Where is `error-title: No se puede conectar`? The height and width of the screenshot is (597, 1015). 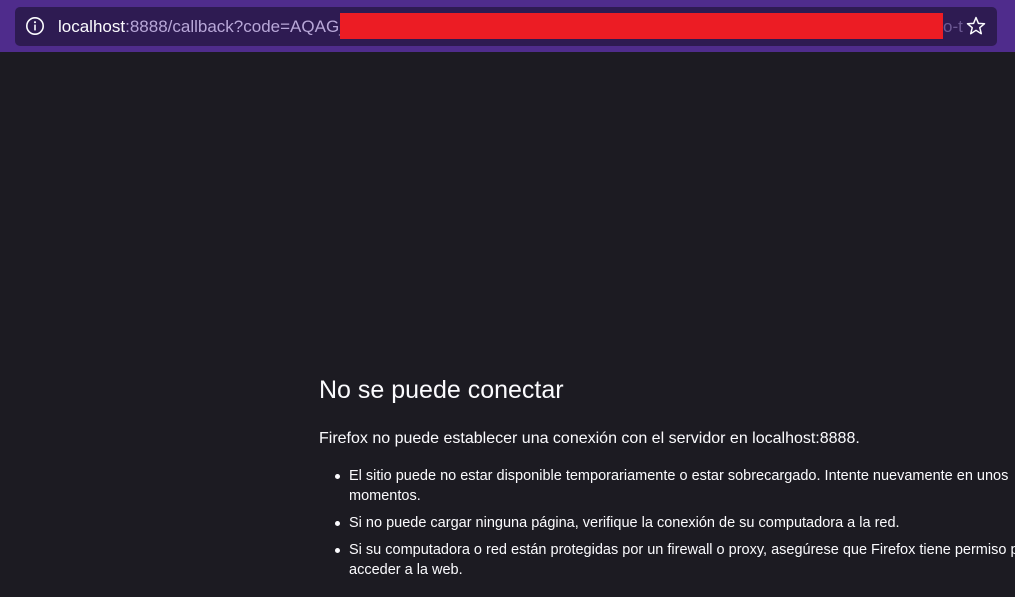 error-title: No se puede conectar is located at coordinates (441, 390).